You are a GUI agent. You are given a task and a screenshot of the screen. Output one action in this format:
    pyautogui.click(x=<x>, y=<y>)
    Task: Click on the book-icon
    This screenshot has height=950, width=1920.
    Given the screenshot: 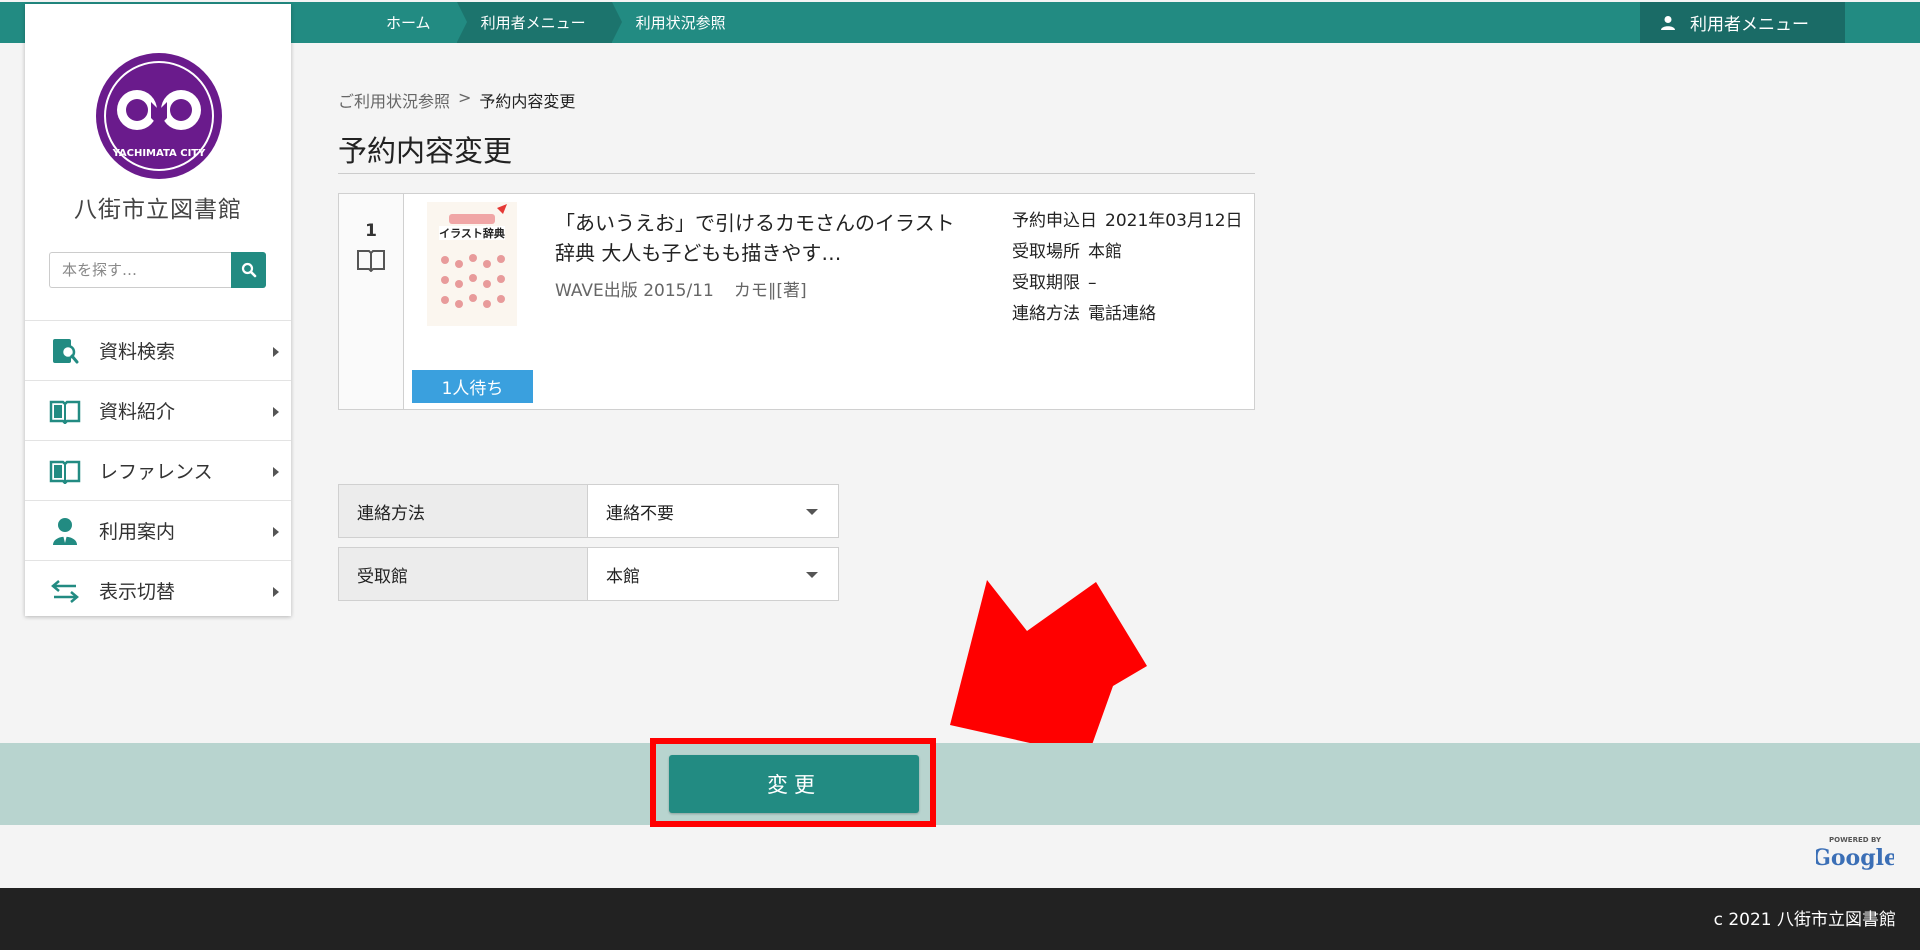 What is the action you would take?
    pyautogui.click(x=371, y=261)
    